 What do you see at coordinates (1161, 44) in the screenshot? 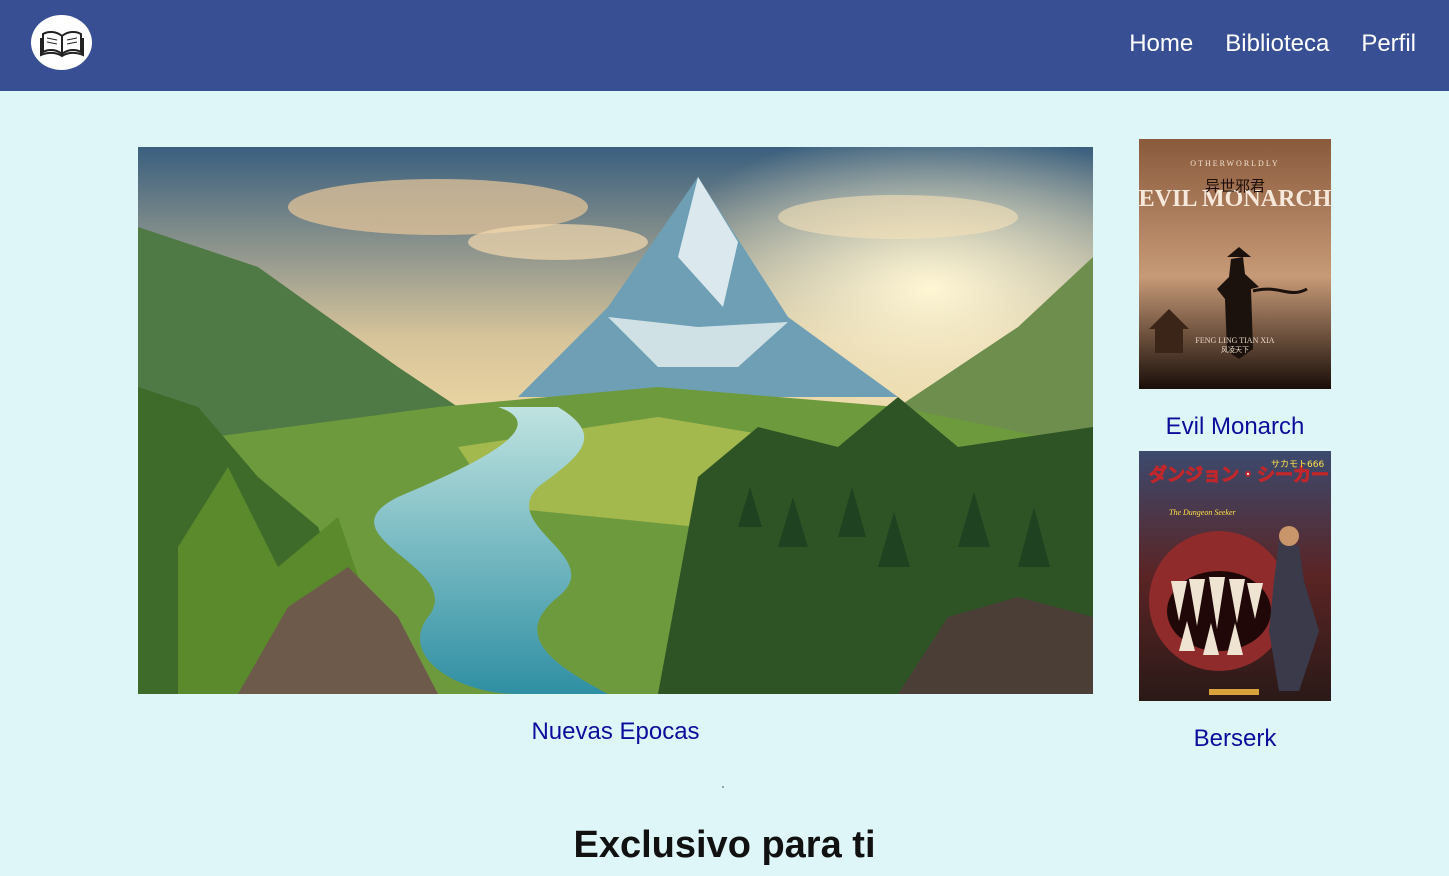
I see `nav-link-home: Home` at bounding box center [1161, 44].